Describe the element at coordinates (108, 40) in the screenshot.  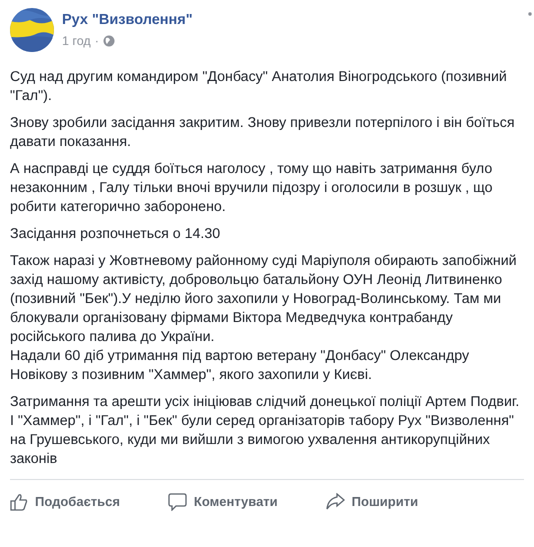
I see `globe-icon` at that location.